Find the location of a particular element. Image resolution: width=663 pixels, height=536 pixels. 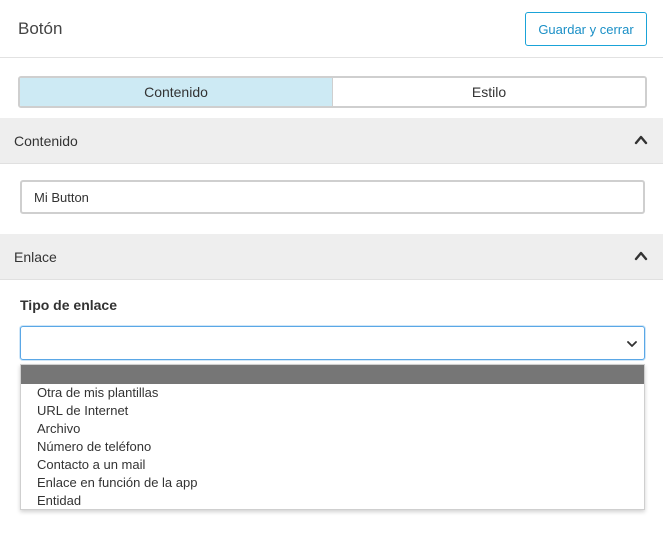

panel-header: Botón Guardar y cerrar is located at coordinates (331, 29).